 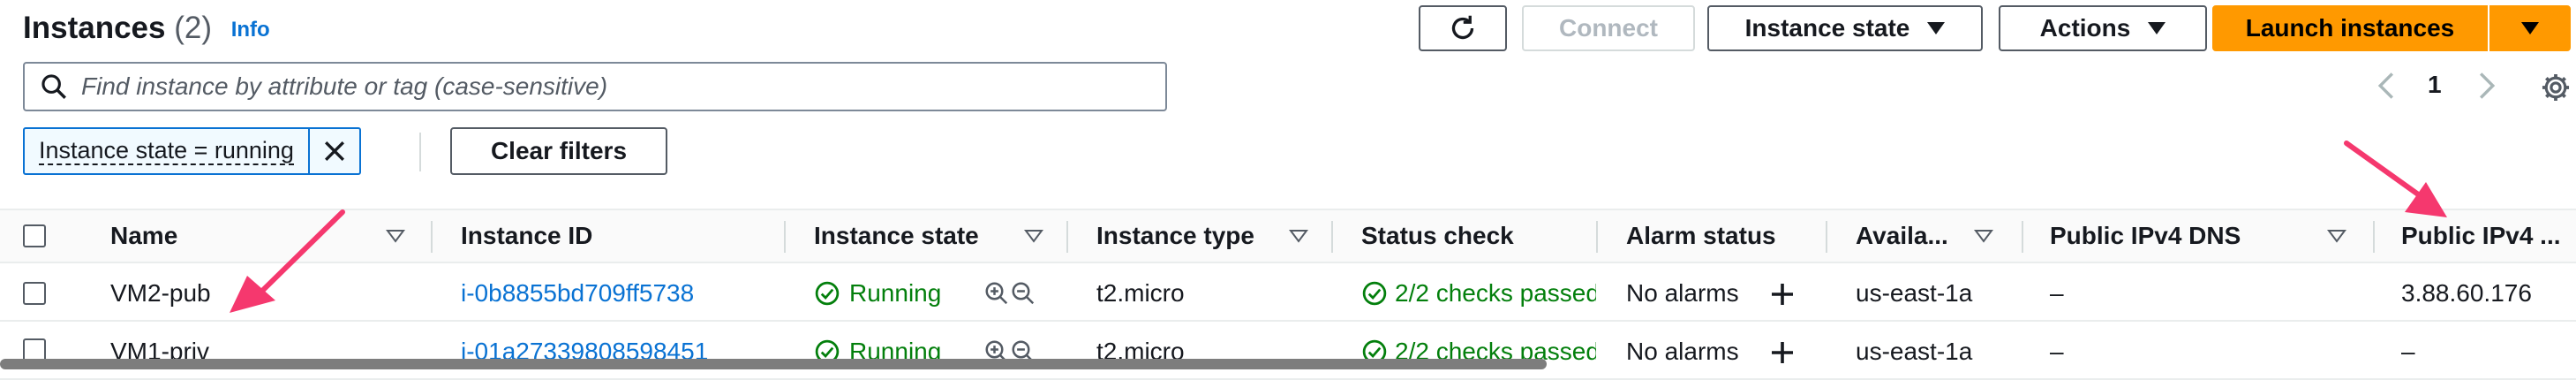 What do you see at coordinates (35, 293) in the screenshot?
I see `row-checkbox` at bounding box center [35, 293].